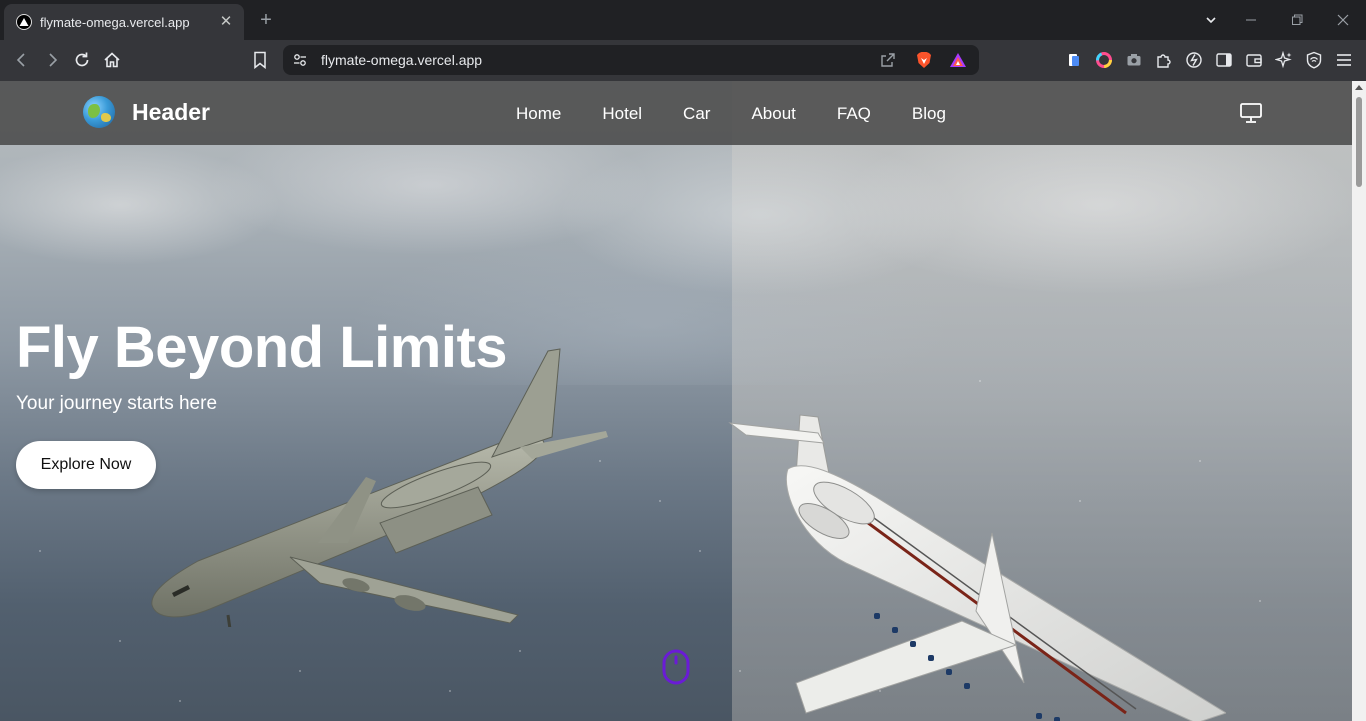  Describe the element at coordinates (1284, 60) in the screenshot. I see `ai-sparkle-icon` at that location.